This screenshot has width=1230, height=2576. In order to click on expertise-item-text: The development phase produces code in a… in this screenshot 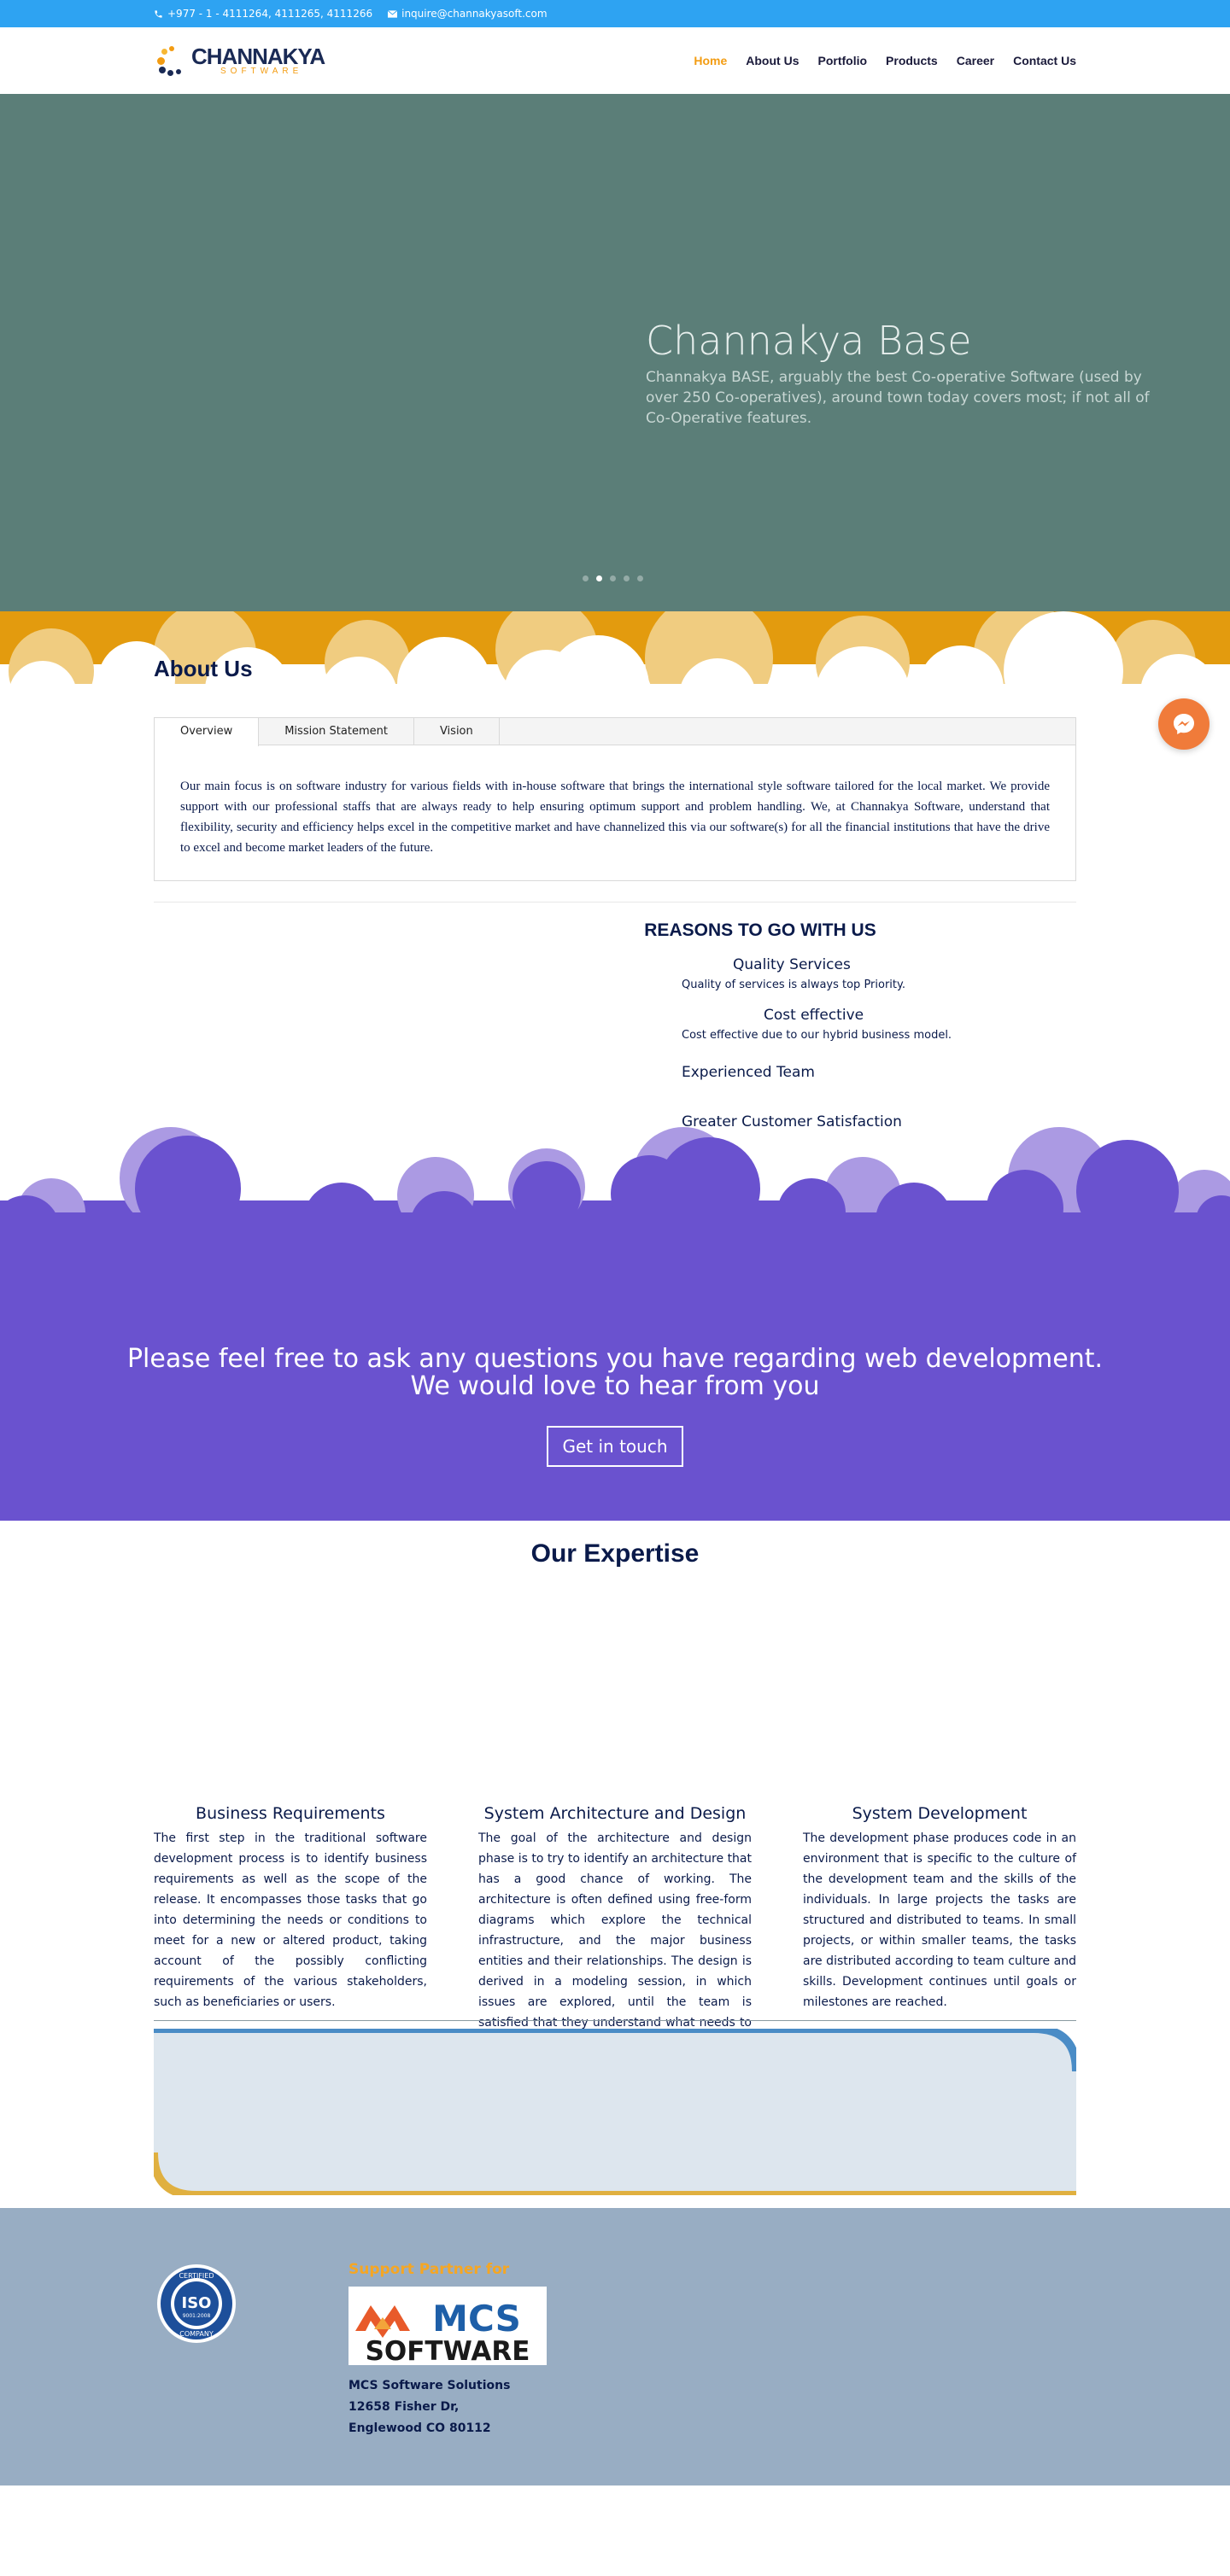, I will do `click(939, 1920)`.